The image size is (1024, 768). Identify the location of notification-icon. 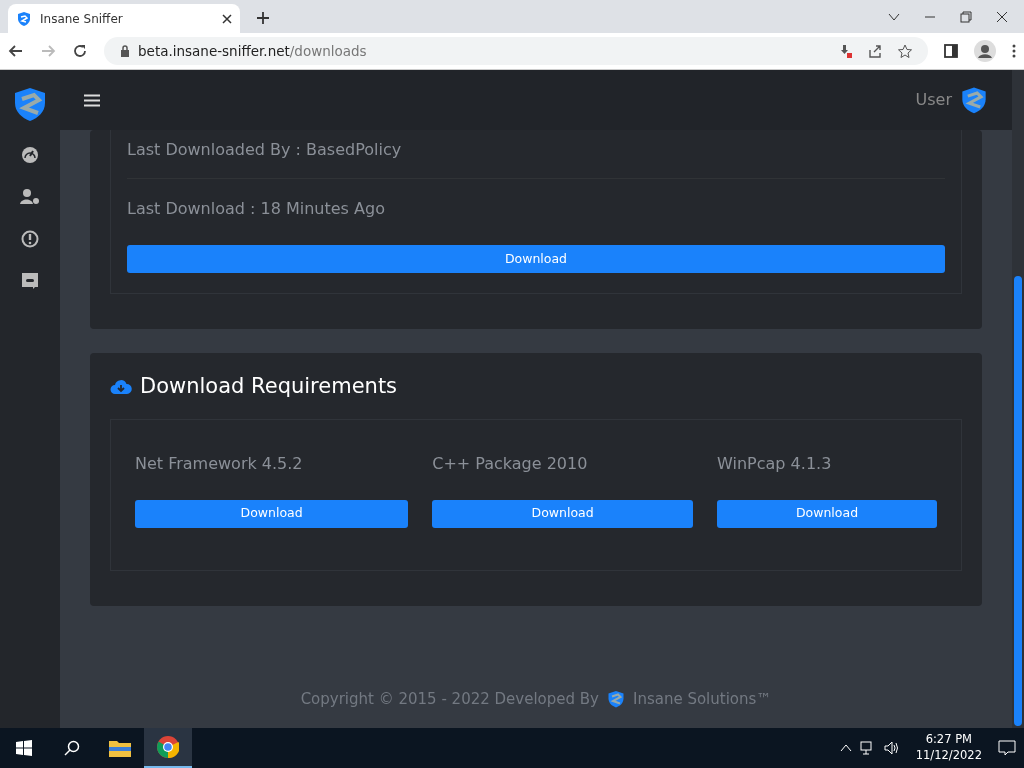
(1007, 748).